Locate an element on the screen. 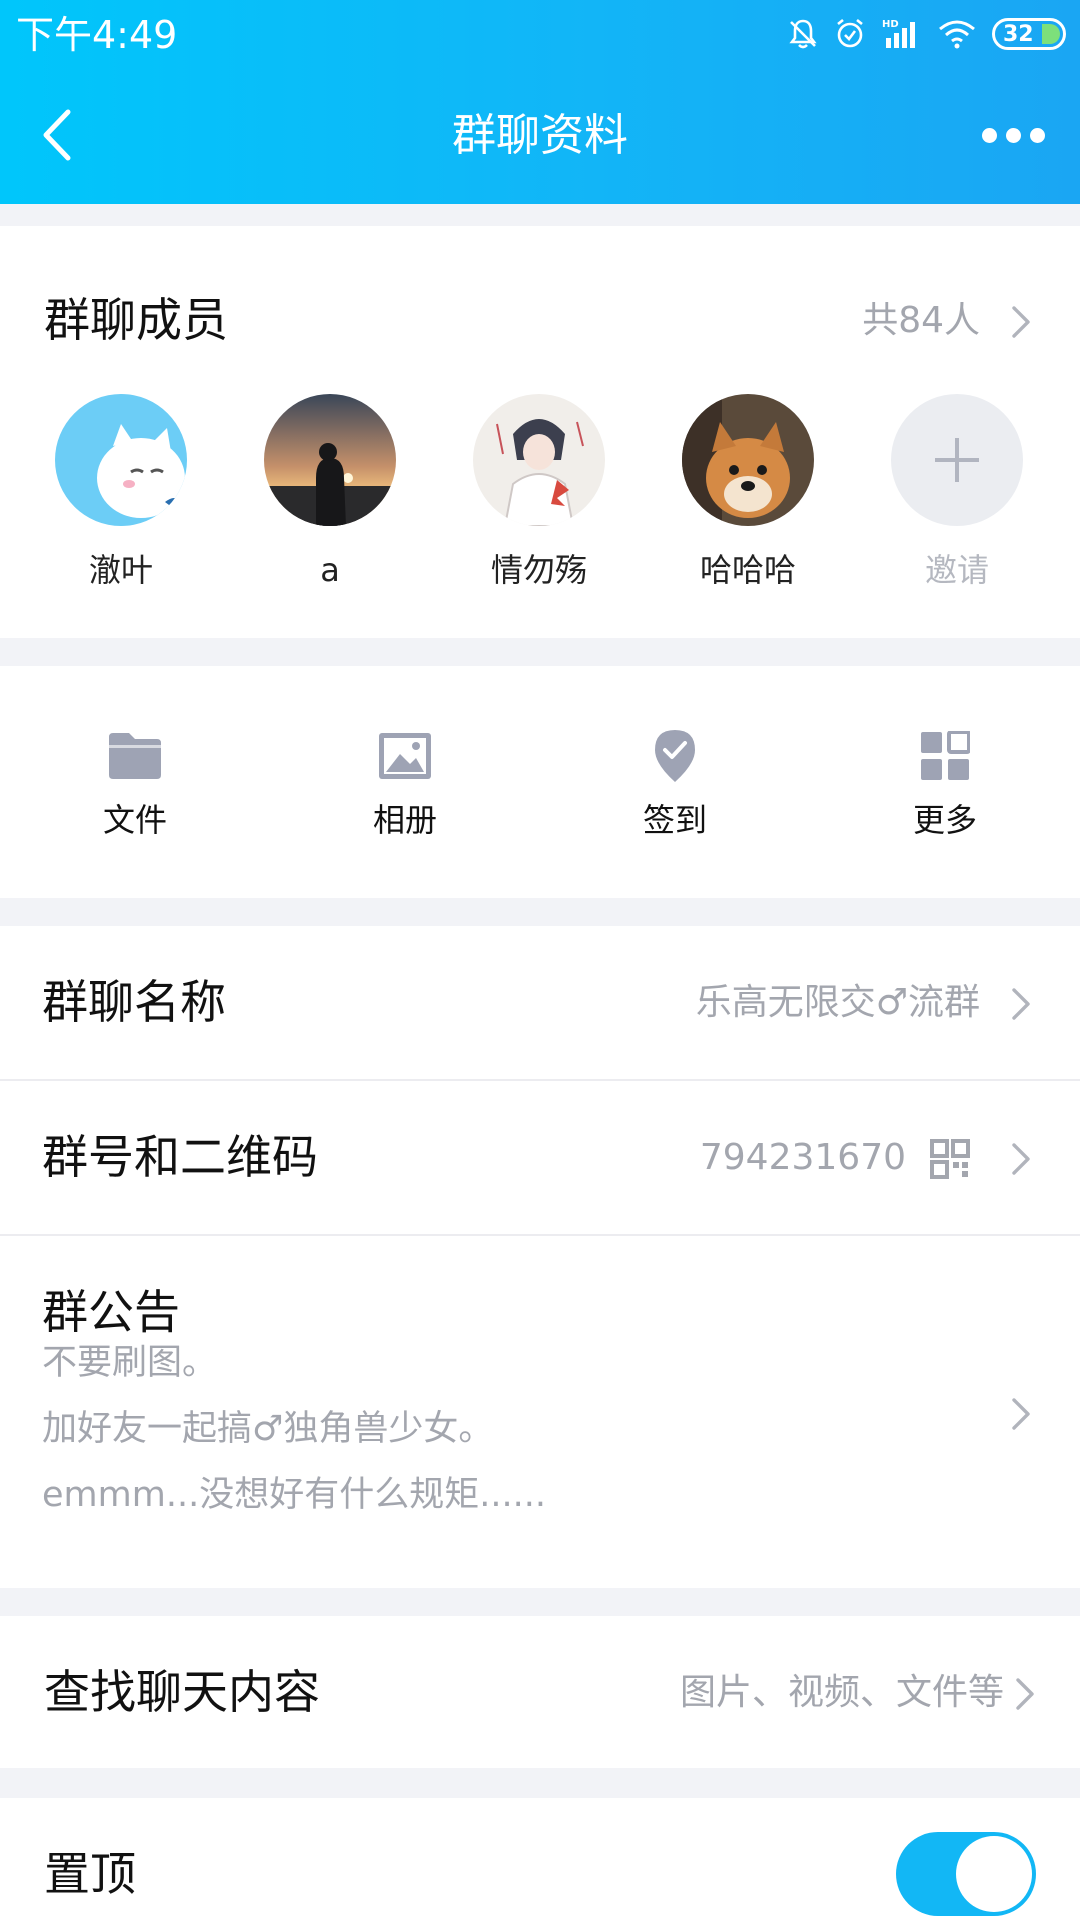 The image size is (1080, 1920). pin-toggle is located at coordinates (966, 1874).